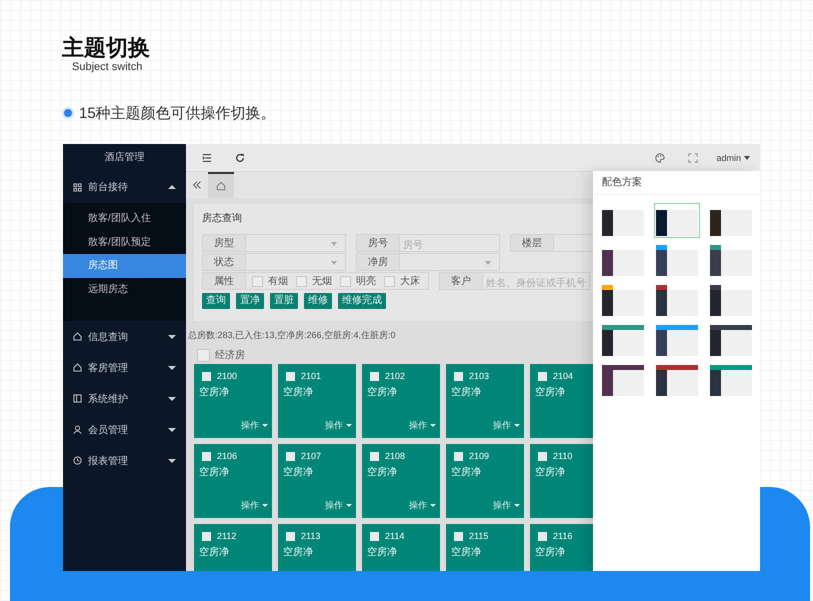 This screenshot has height=601, width=813. I want to click on room-card: 2101 空房净 操作, so click(317, 401).